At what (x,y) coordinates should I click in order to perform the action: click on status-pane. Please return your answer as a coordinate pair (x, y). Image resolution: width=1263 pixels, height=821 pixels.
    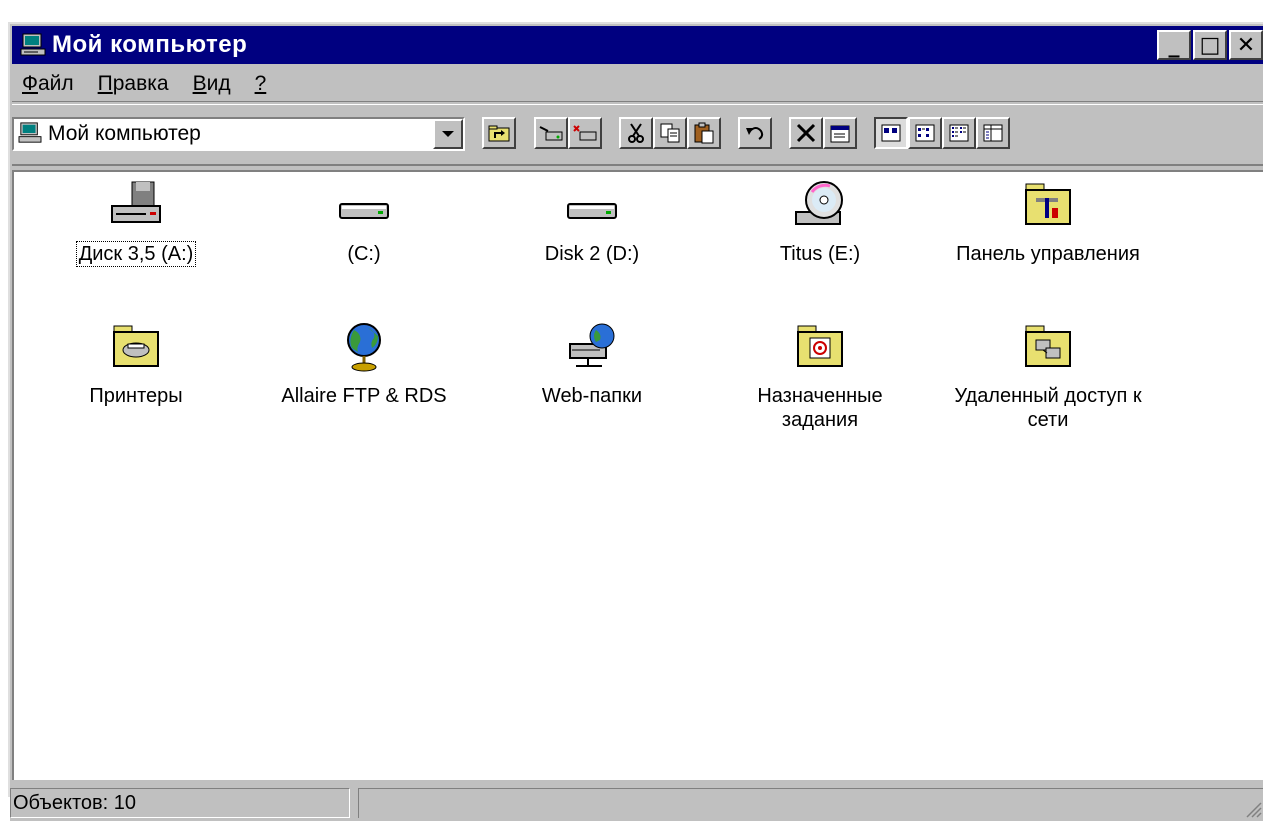
    Looking at the image, I should click on (810, 803).